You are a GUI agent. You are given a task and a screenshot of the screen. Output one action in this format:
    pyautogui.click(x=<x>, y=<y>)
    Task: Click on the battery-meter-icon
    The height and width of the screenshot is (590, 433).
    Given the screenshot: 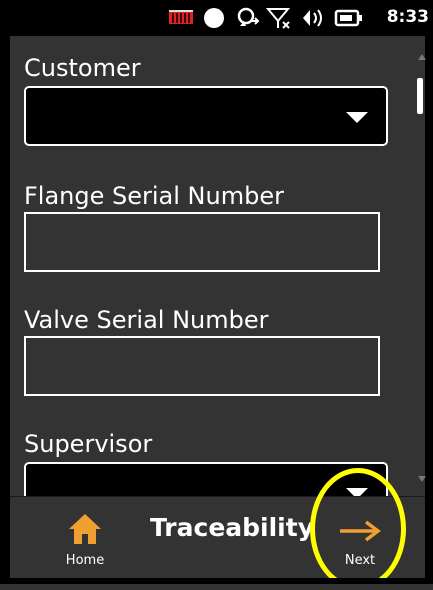 What is the action you would take?
    pyautogui.click(x=181, y=17)
    